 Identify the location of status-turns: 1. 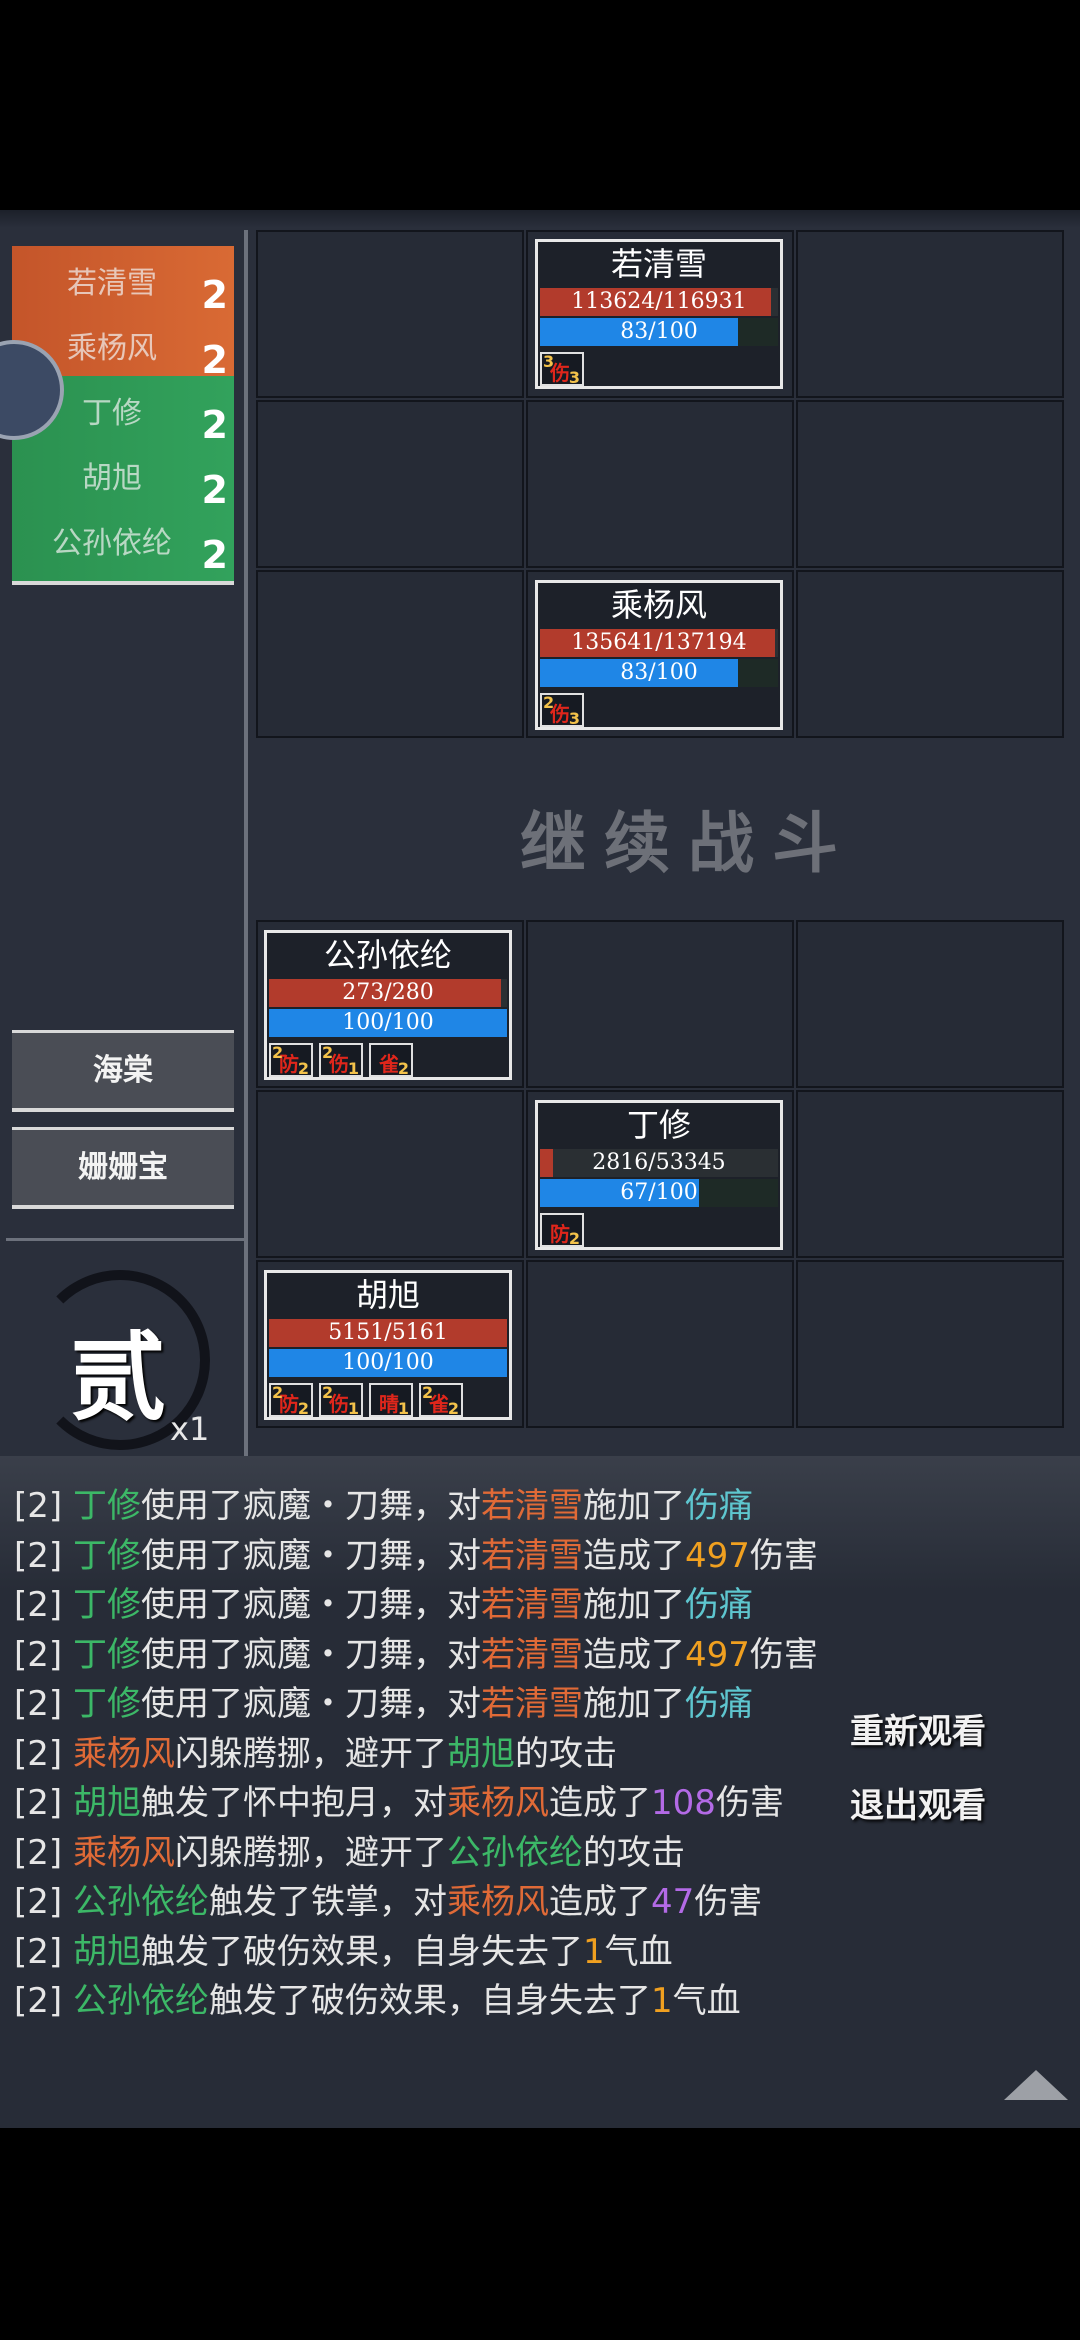
(353, 1408).